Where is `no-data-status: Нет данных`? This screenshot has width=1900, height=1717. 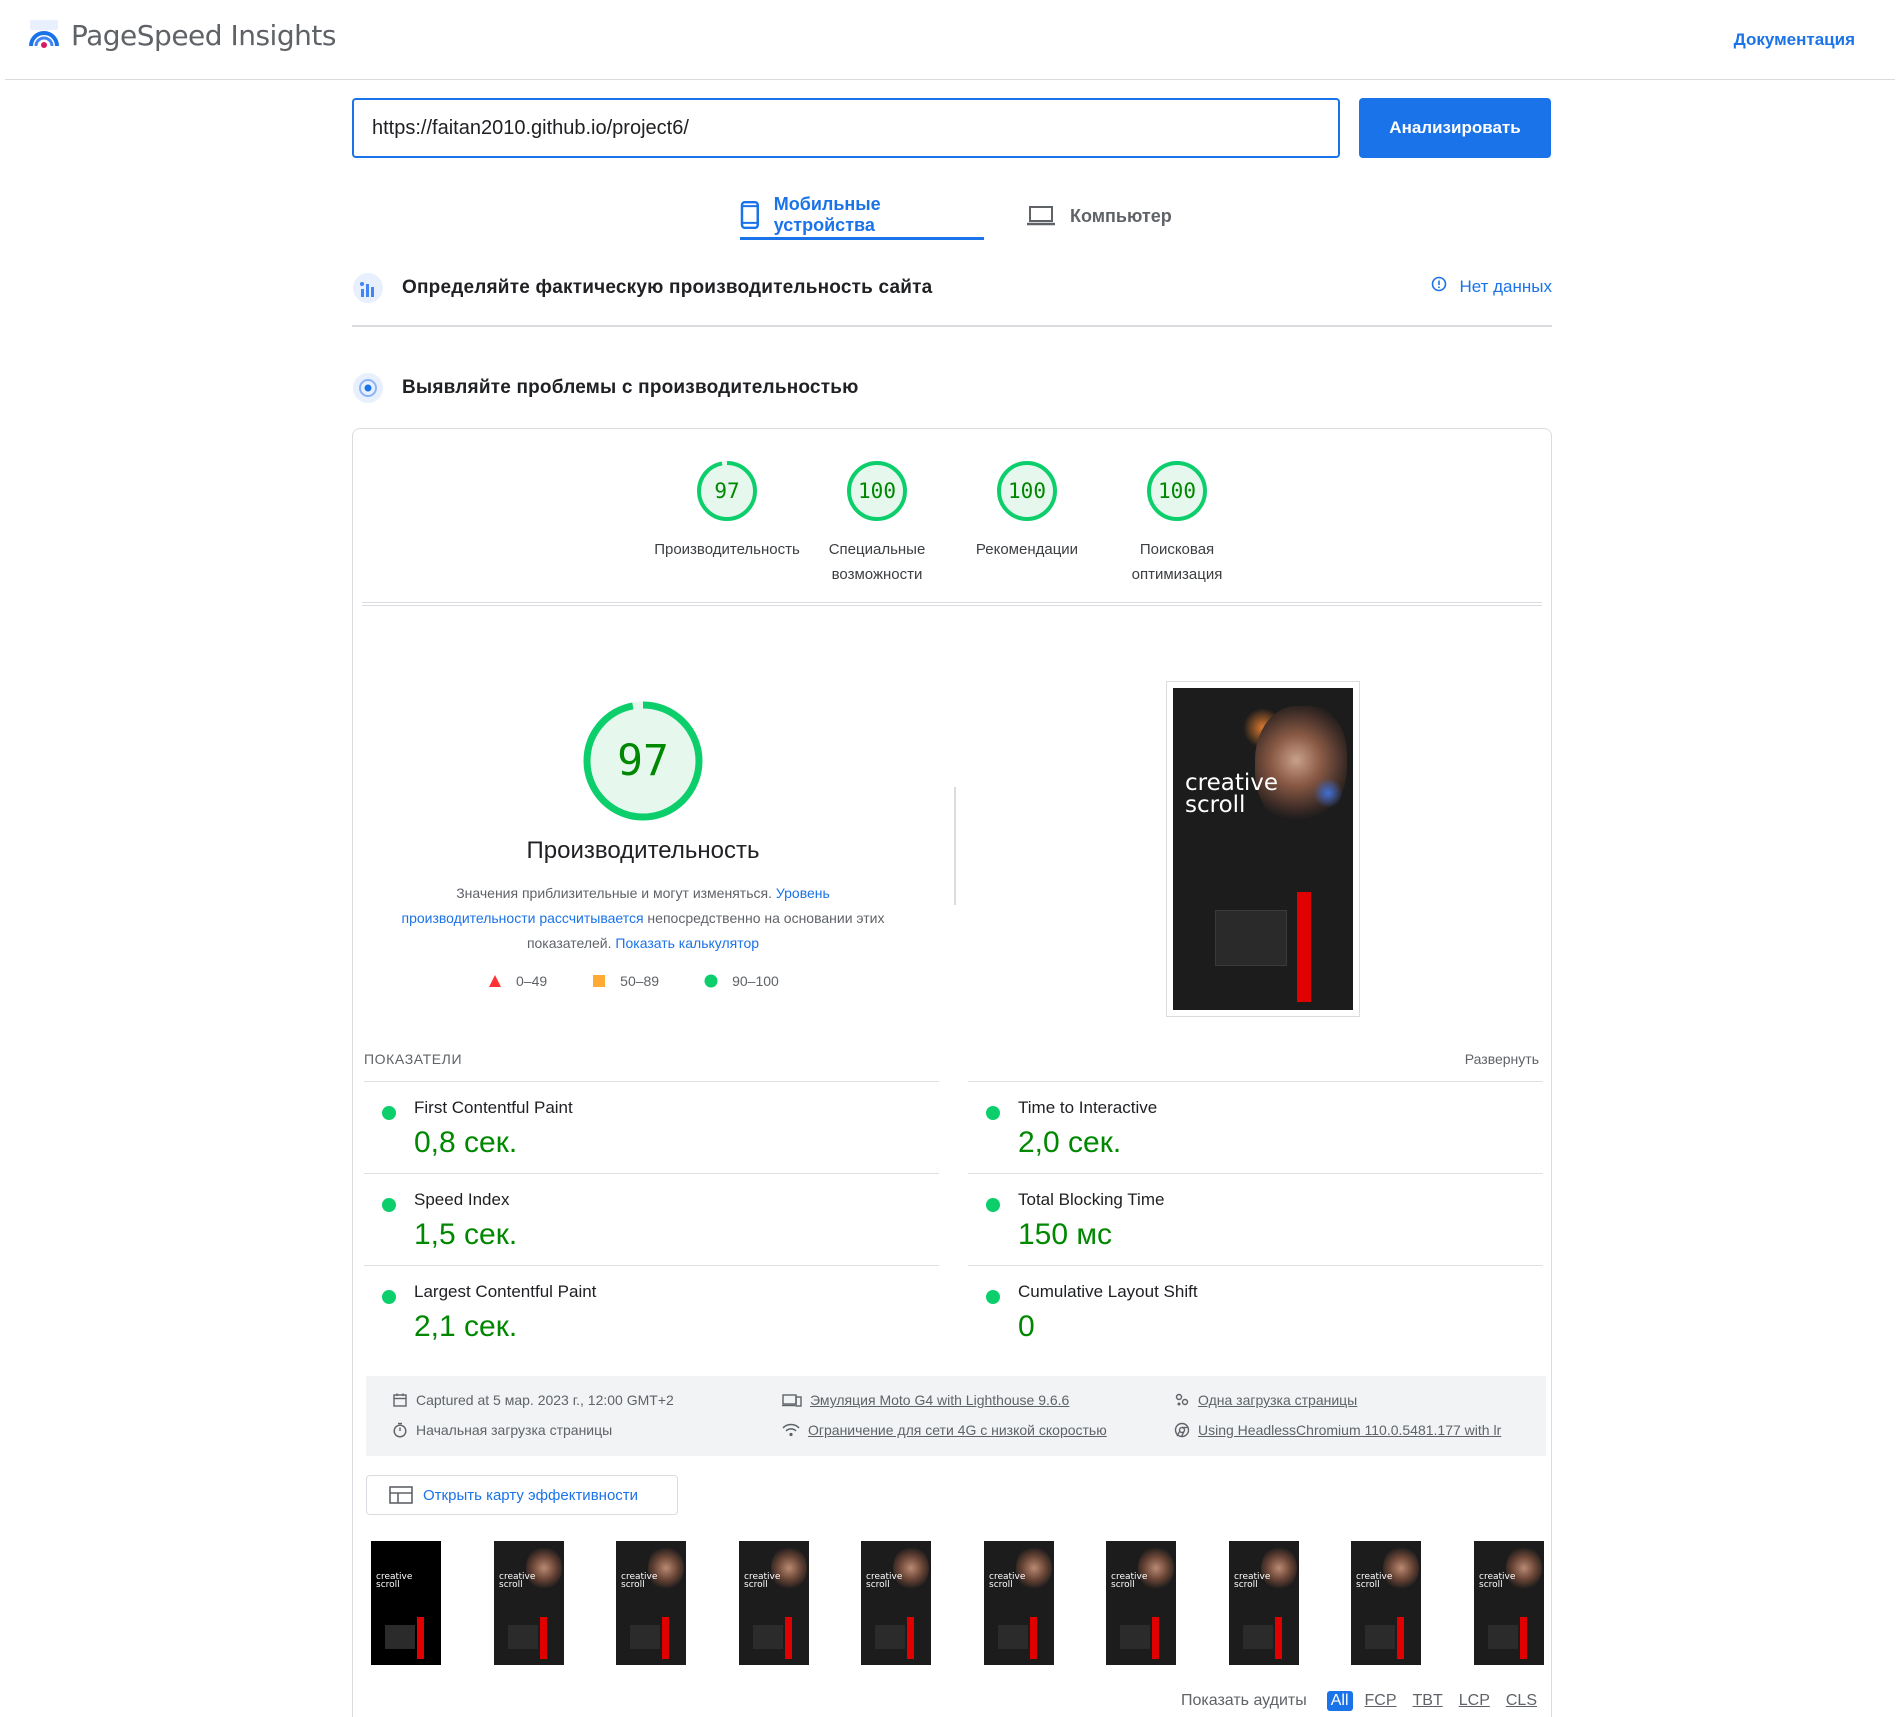 no-data-status: Нет данных is located at coordinates (1491, 286).